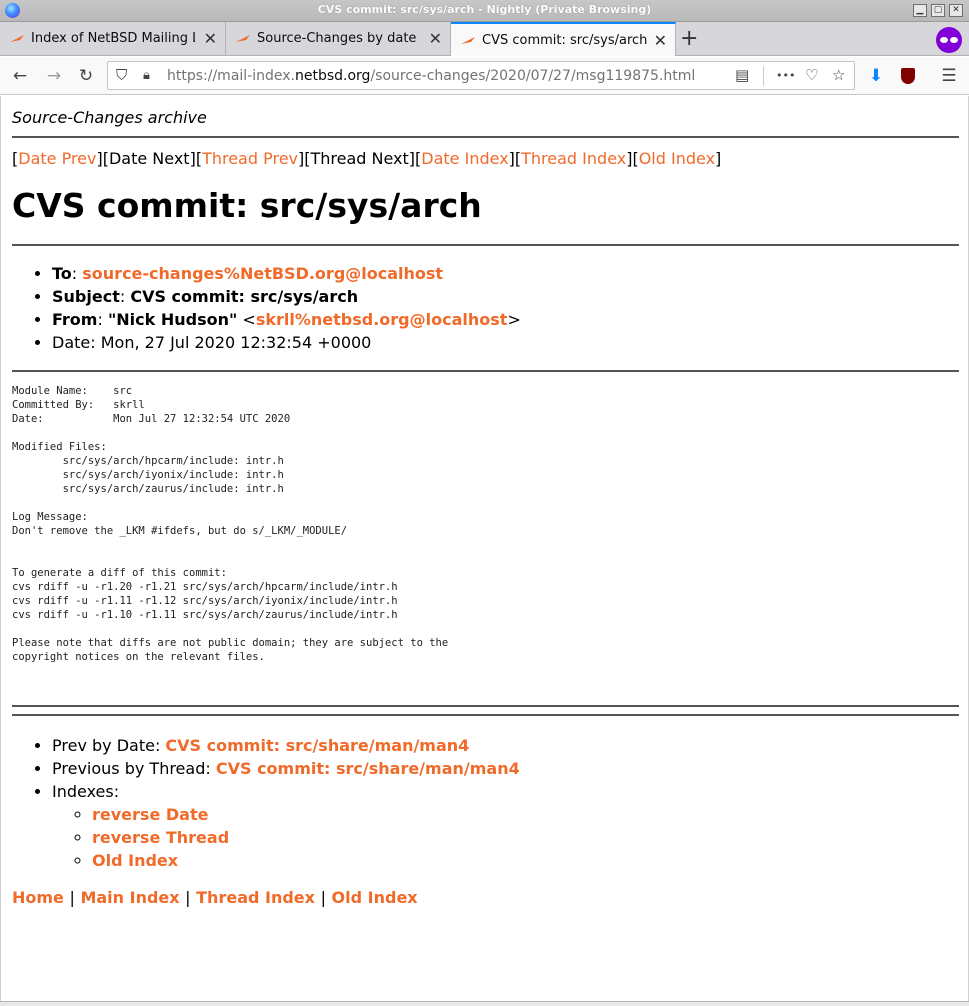 This screenshot has height=1006, width=969. Describe the element at coordinates (811, 75) in the screenshot. I see `pocket-icon: ♡` at that location.